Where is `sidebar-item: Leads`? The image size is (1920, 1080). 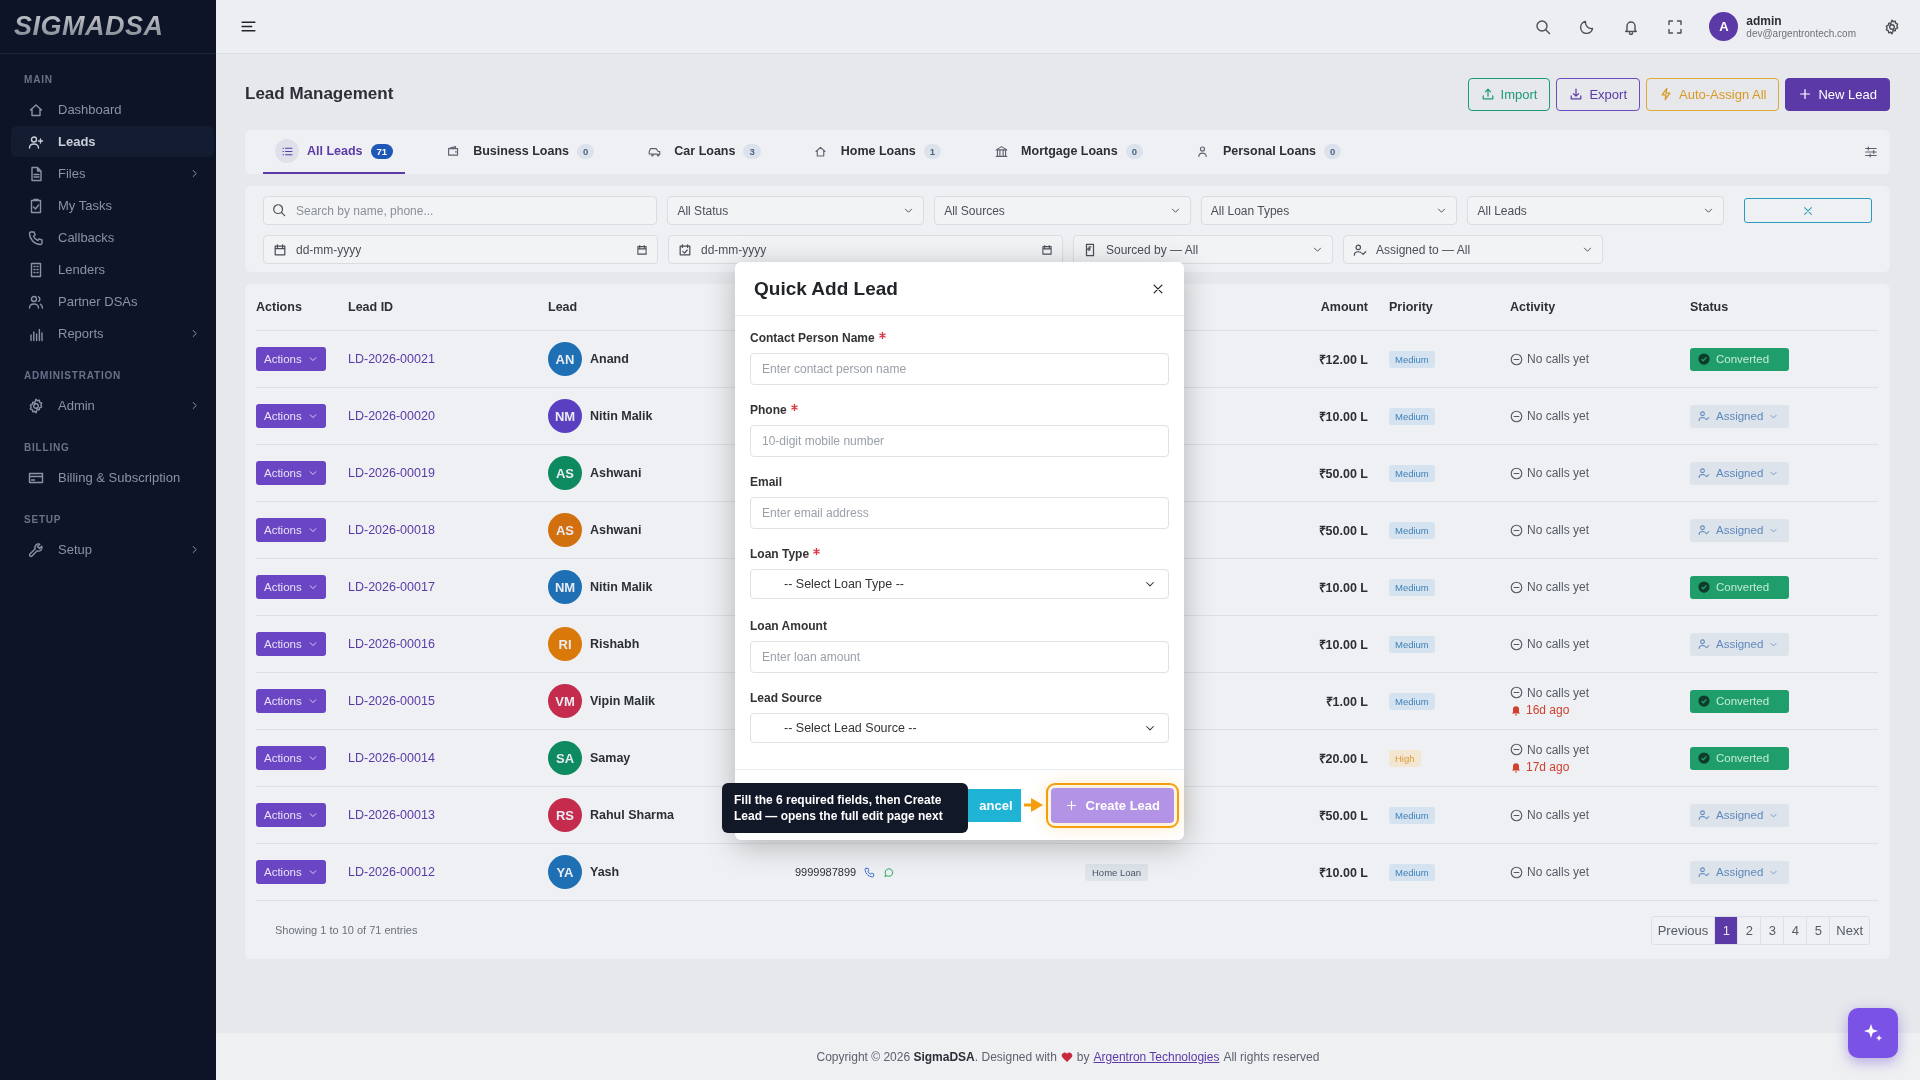 sidebar-item: Leads is located at coordinates (112, 141).